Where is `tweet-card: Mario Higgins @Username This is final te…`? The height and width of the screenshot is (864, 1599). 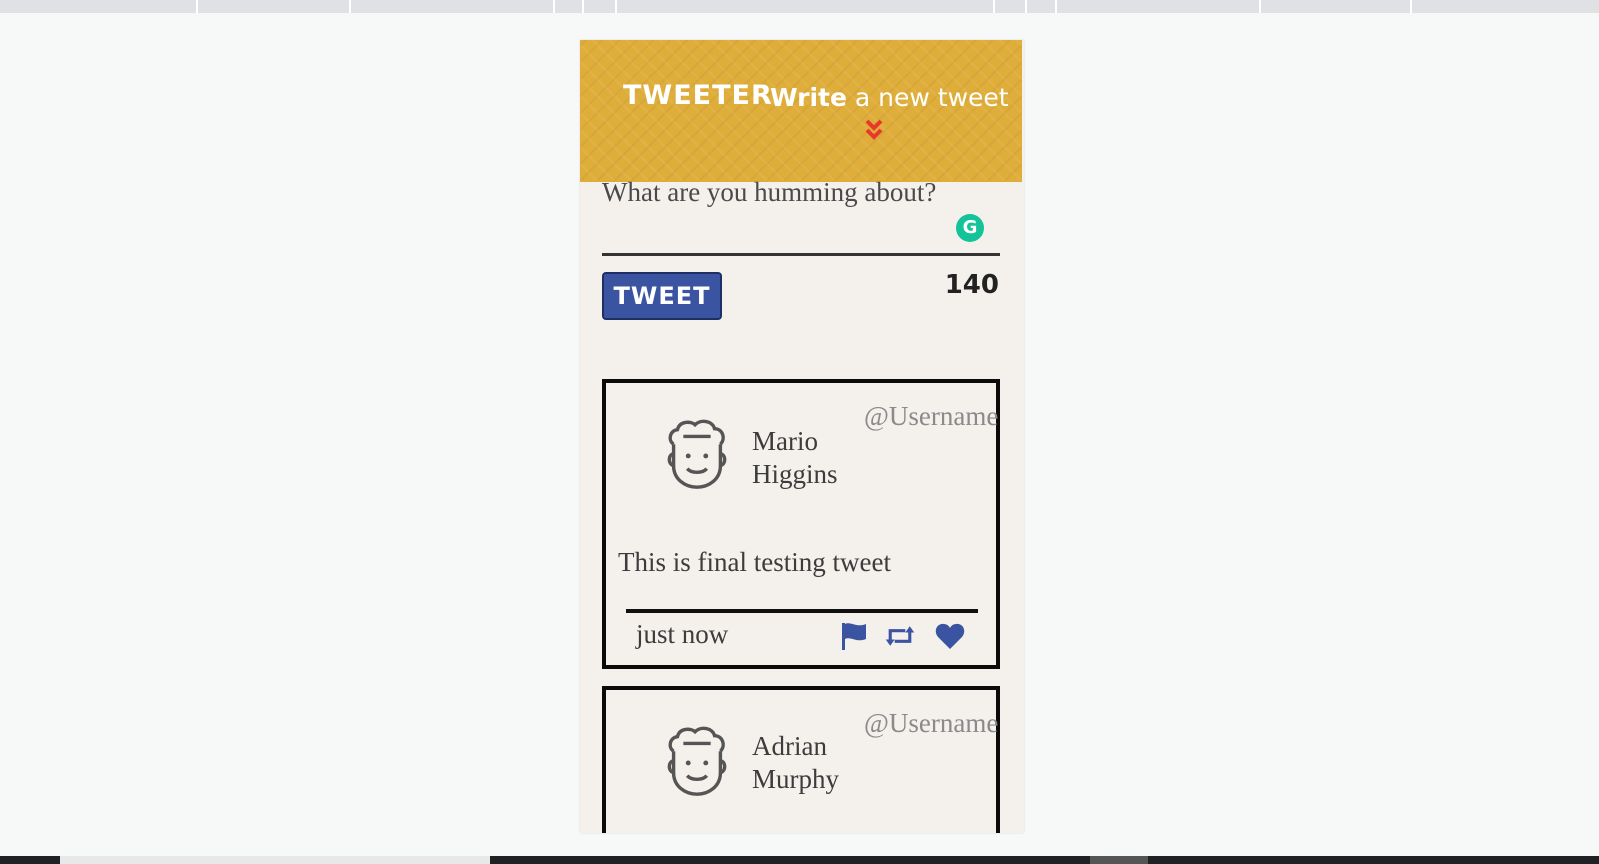 tweet-card: Mario Higgins @Username This is final te… is located at coordinates (801, 524).